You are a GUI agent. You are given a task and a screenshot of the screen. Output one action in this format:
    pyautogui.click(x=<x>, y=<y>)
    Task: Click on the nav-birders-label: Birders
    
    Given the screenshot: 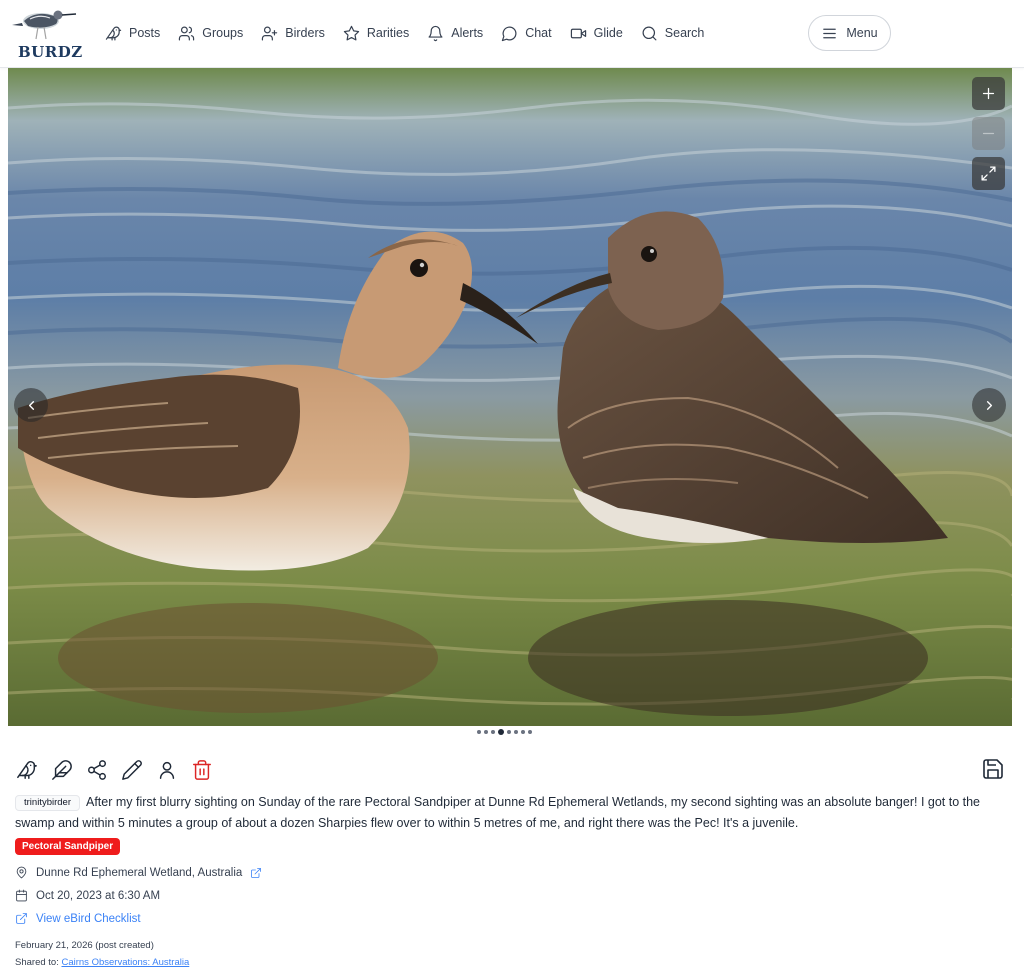 What is the action you would take?
    pyautogui.click(x=305, y=33)
    